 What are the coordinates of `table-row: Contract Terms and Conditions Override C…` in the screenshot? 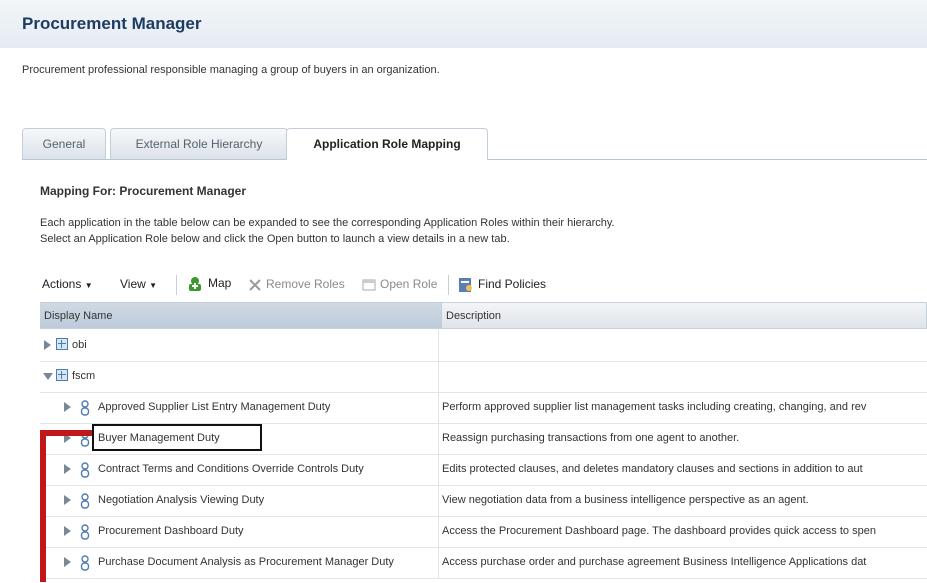 It's located at (483, 470).